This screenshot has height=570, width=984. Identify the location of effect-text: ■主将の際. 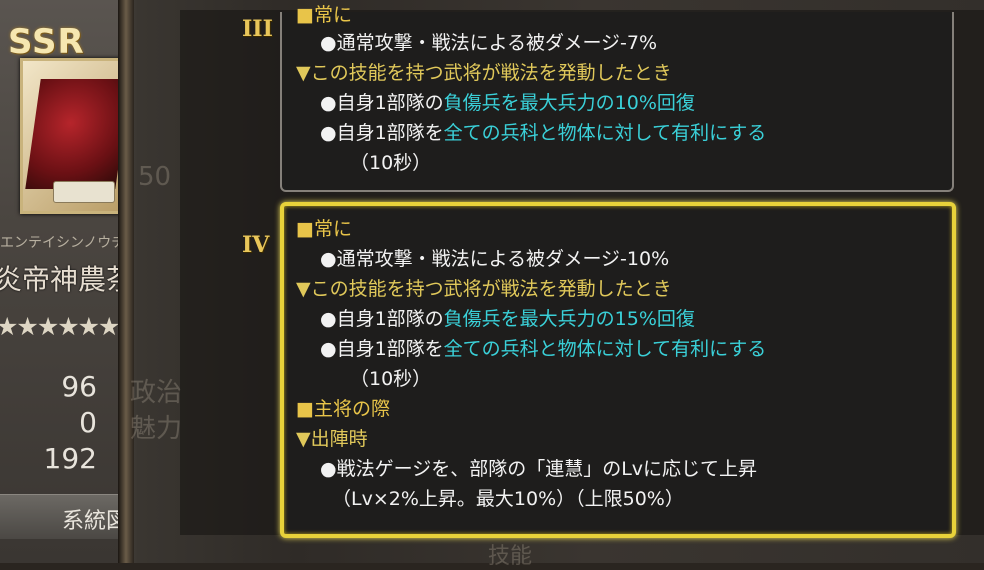
(343, 409).